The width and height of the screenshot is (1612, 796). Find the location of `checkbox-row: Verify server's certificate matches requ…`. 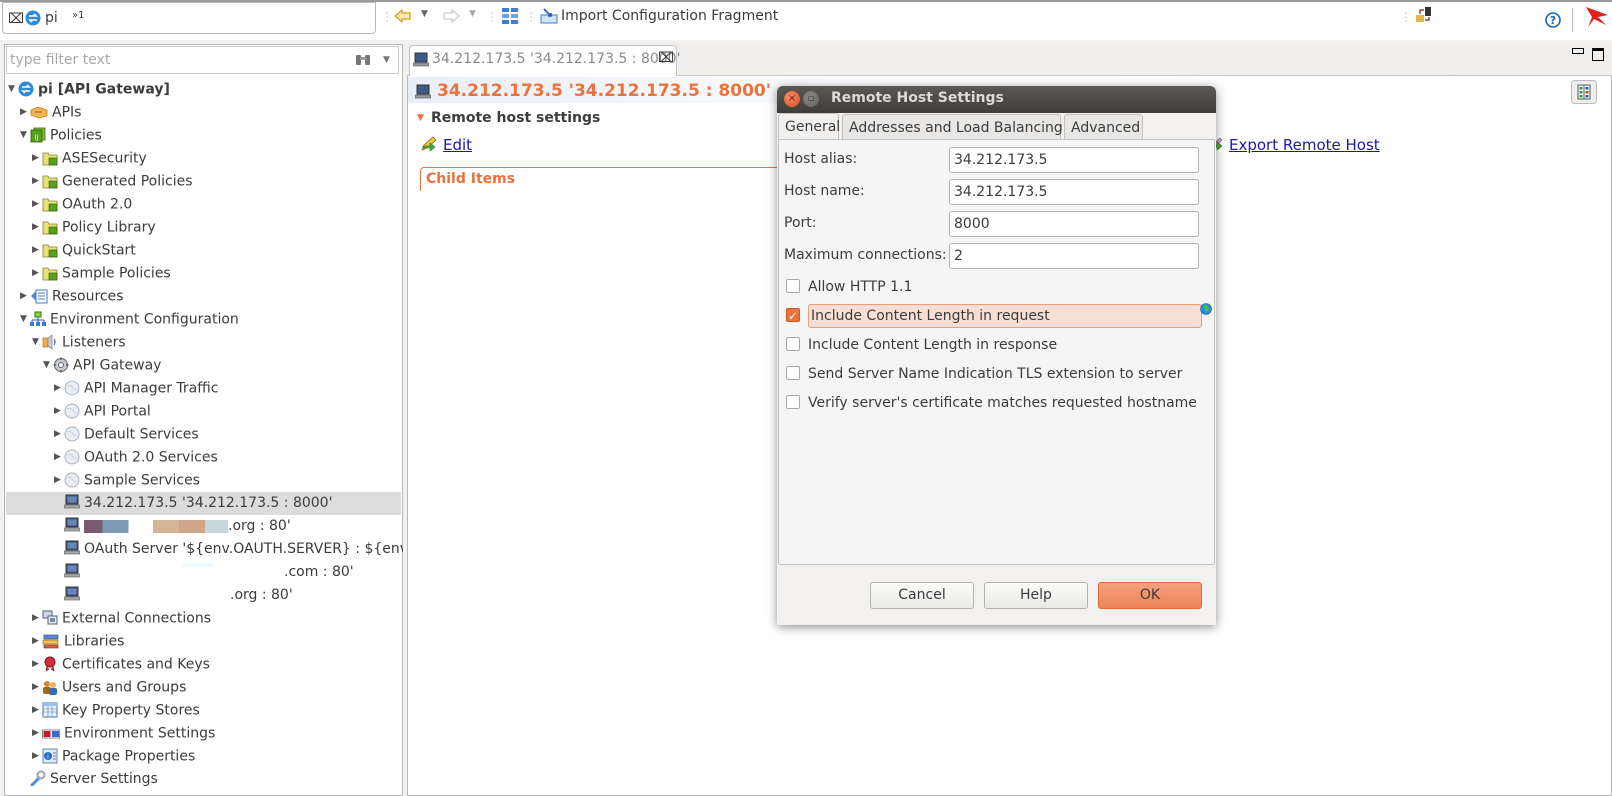

checkbox-row: Verify server's certificate matches requ… is located at coordinates (991, 403).